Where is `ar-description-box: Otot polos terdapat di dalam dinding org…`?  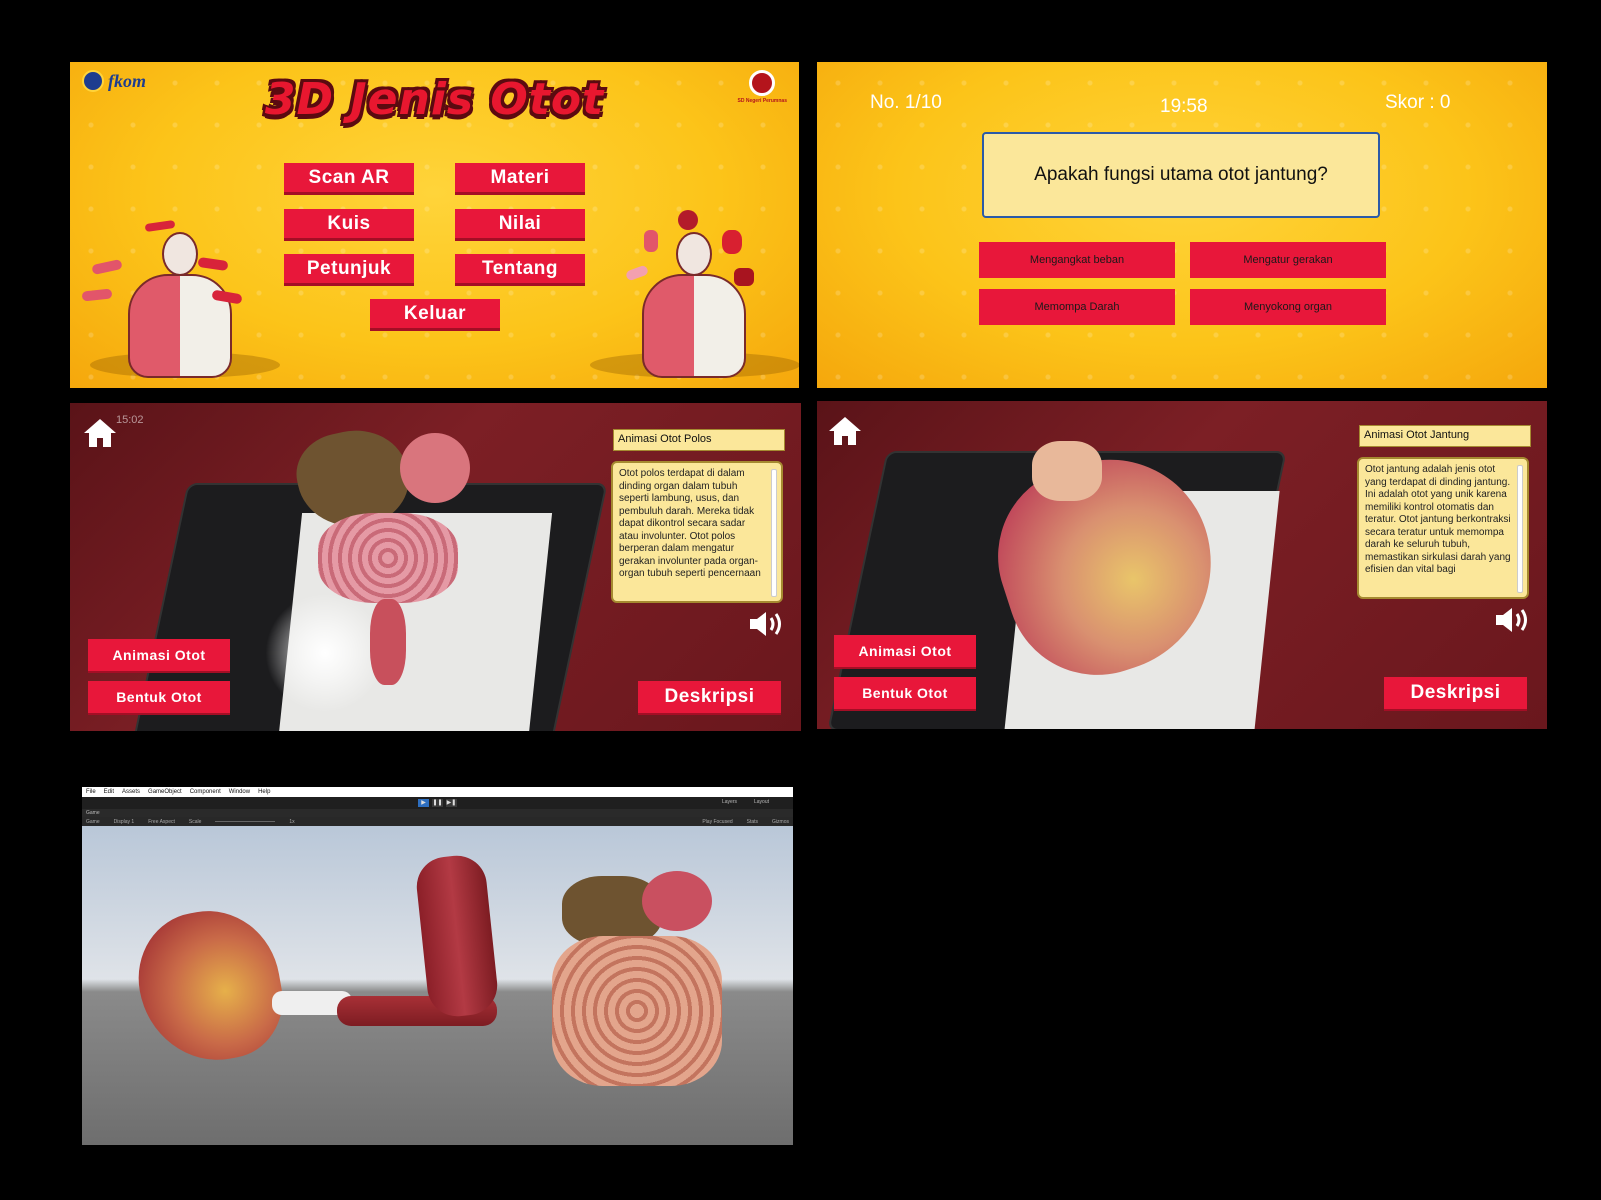
ar-description-box: Otot polos terdapat di dalam dinding org… is located at coordinates (697, 532).